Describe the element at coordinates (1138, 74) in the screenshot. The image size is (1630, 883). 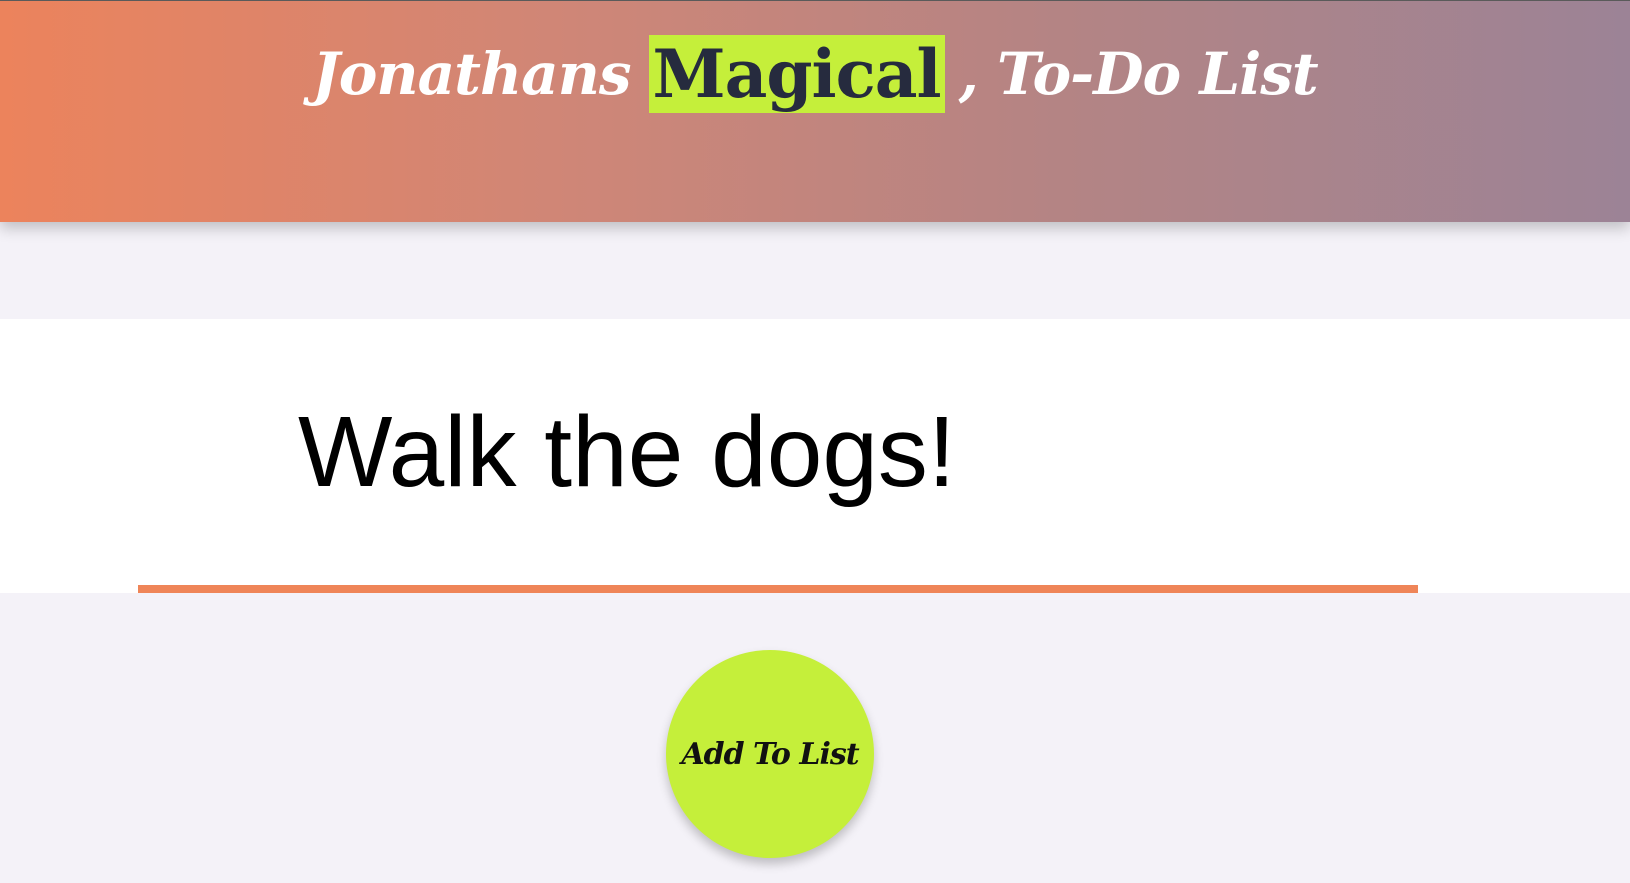
I see `title-suffix: , To-Do List` at that location.